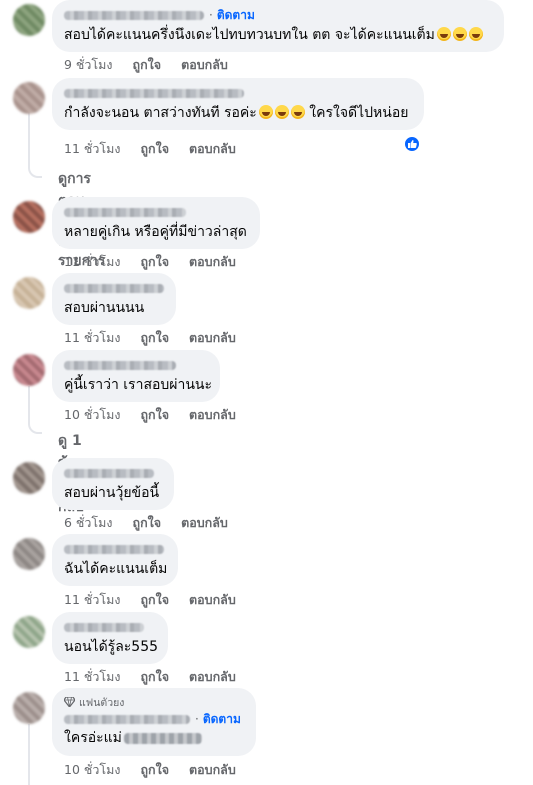  Describe the element at coordinates (154, 702) in the screenshot. I see `top-fan-badge: แฟนตัวยง` at that location.